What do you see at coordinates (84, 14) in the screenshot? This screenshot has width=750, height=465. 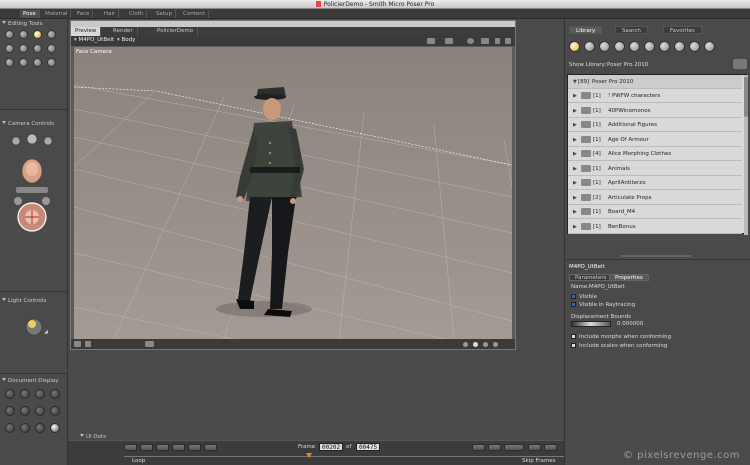 I see `room-tab-face: Face` at bounding box center [84, 14].